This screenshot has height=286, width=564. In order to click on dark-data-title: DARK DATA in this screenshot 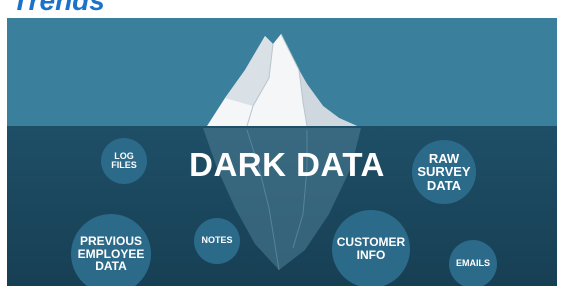, I will do `click(287, 164)`.